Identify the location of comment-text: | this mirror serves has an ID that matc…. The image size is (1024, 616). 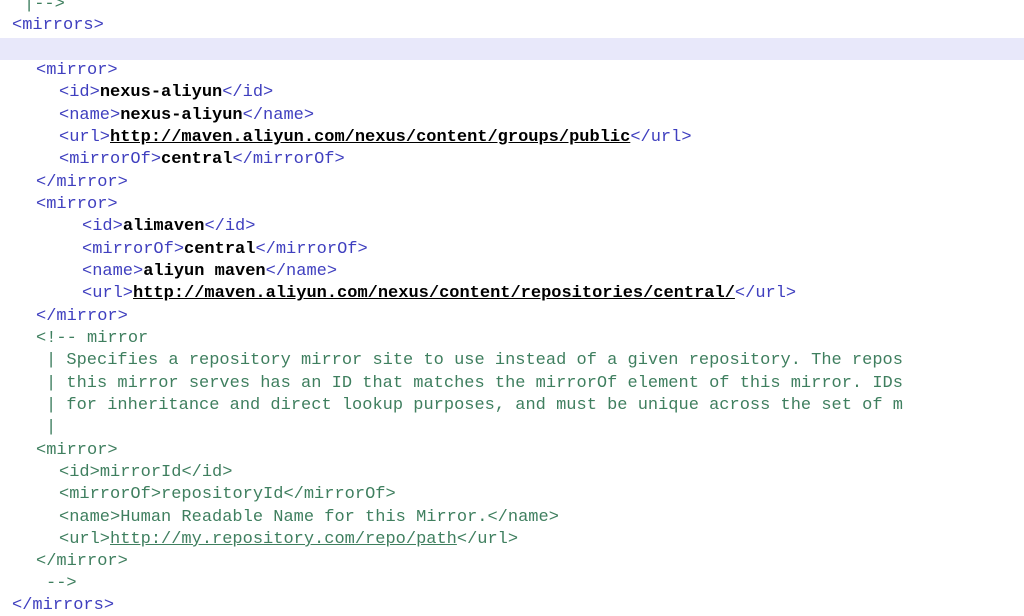
(474, 383).